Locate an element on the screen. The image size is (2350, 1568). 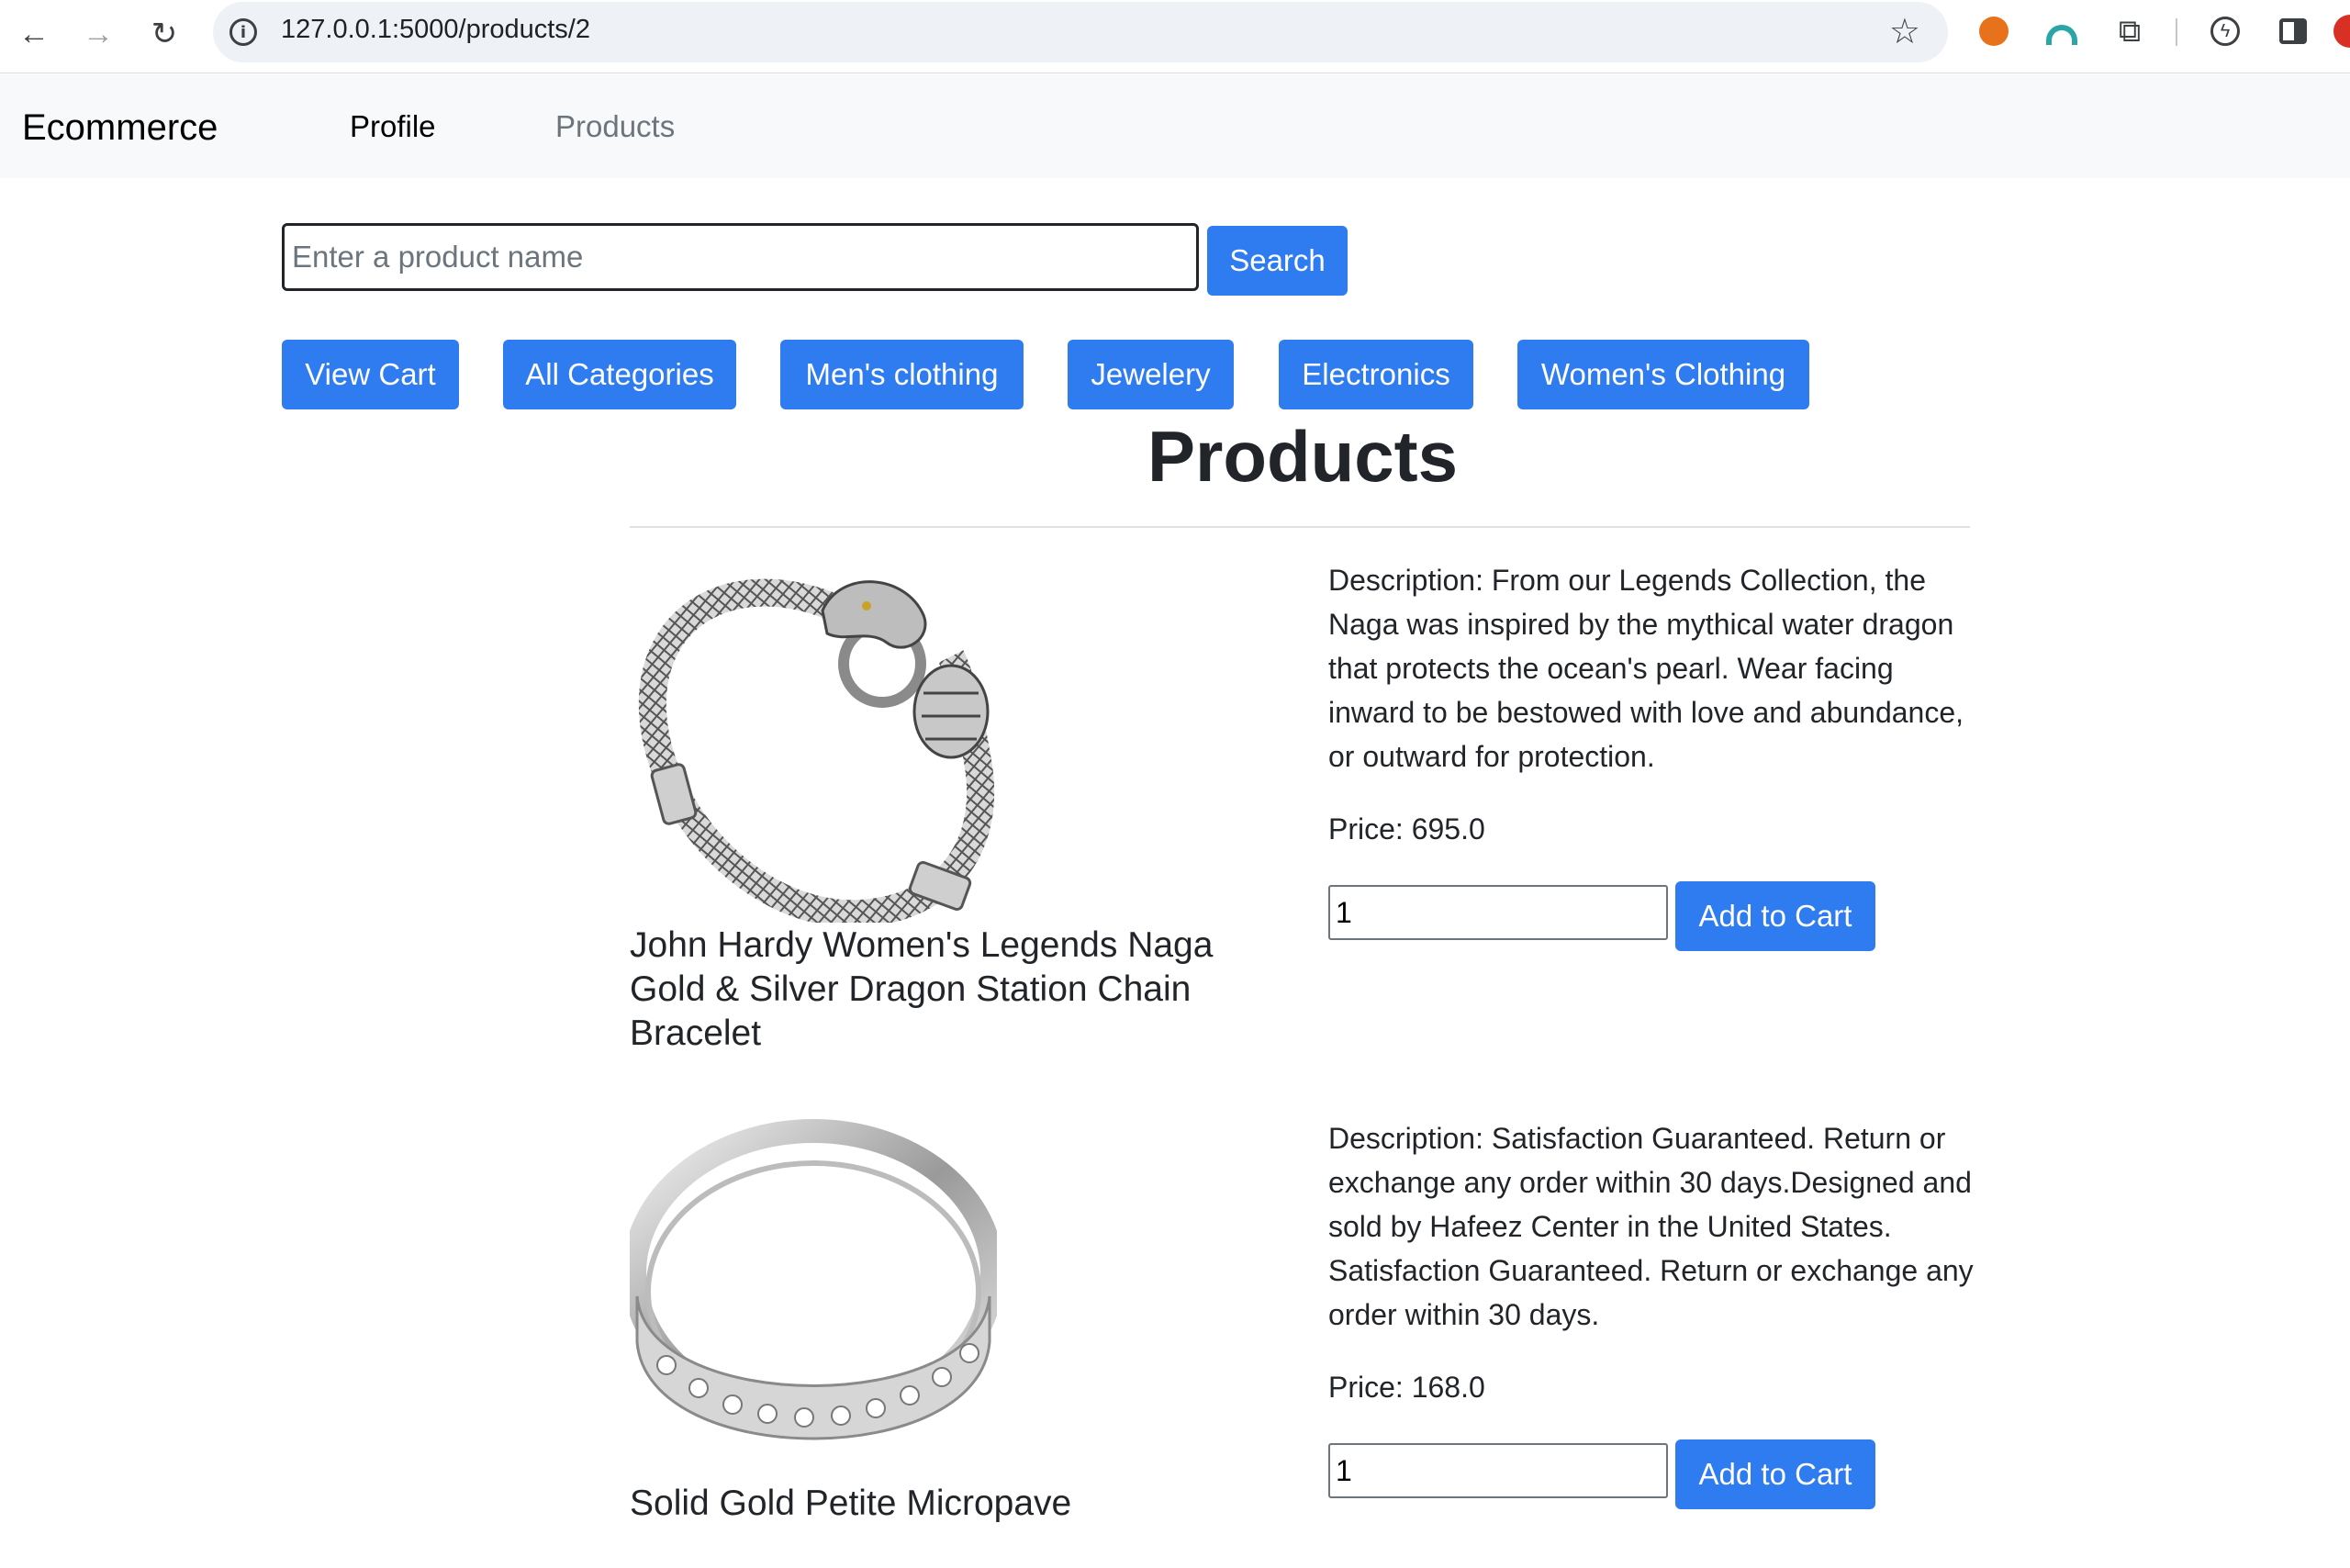
nav-link-products: Products is located at coordinates (615, 126).